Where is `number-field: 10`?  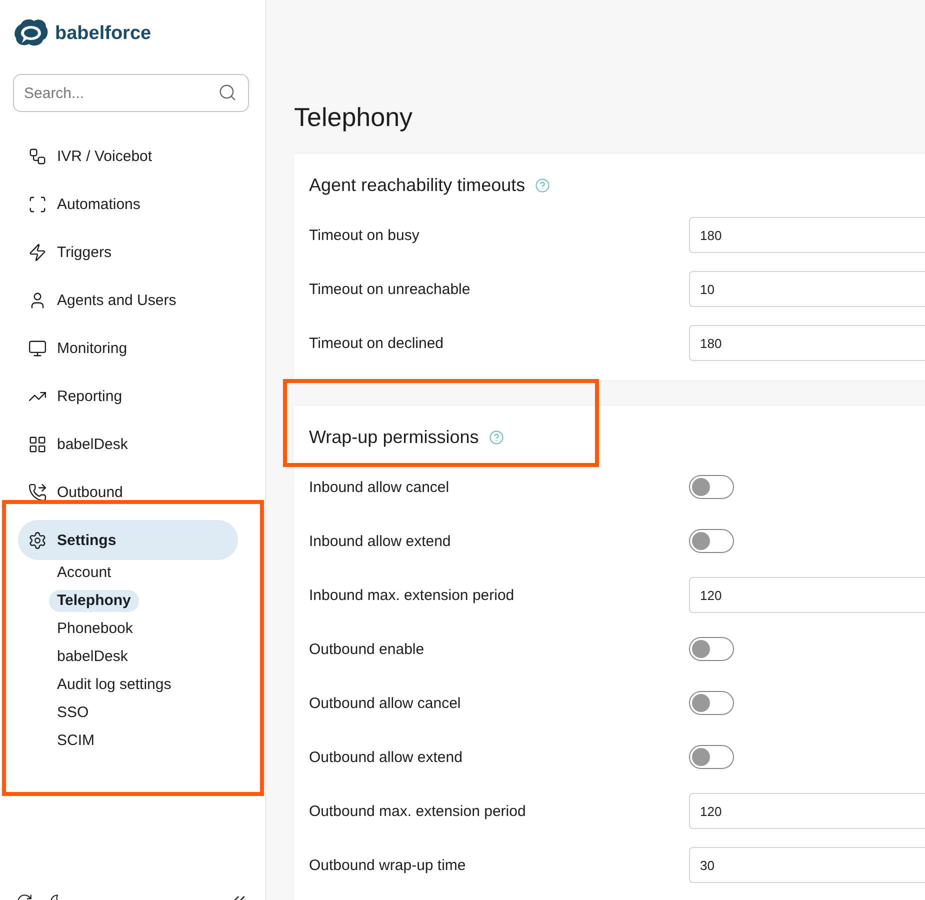
number-field: 10 is located at coordinates (807, 289).